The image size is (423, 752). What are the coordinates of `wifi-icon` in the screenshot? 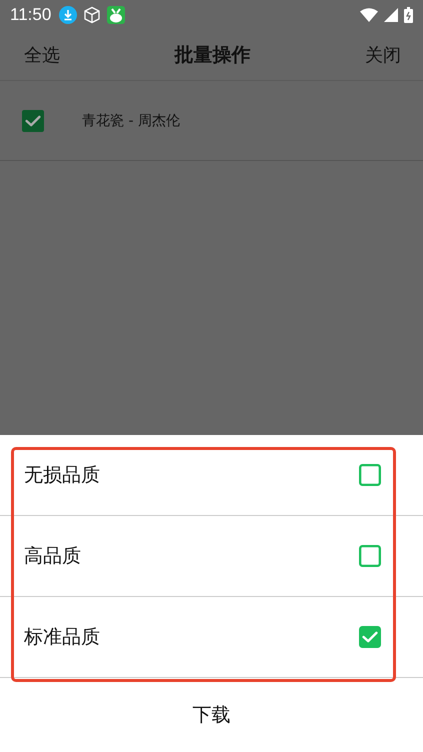 It's located at (369, 15).